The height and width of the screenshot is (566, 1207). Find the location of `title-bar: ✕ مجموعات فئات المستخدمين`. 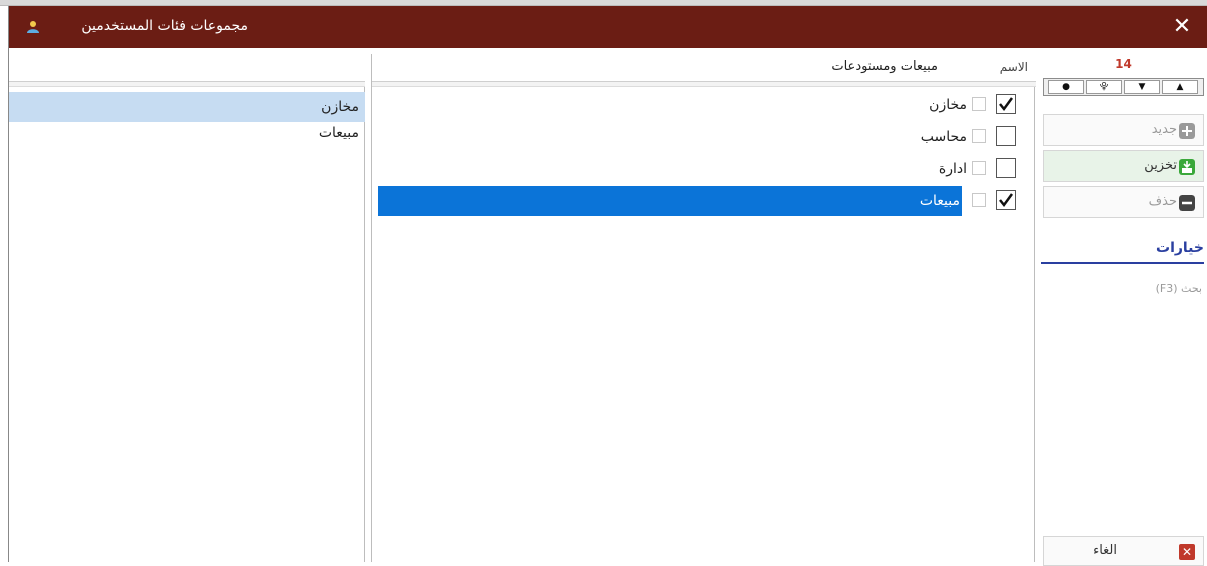

title-bar: ✕ مجموعات فئات المستخدمين is located at coordinates (608, 27).